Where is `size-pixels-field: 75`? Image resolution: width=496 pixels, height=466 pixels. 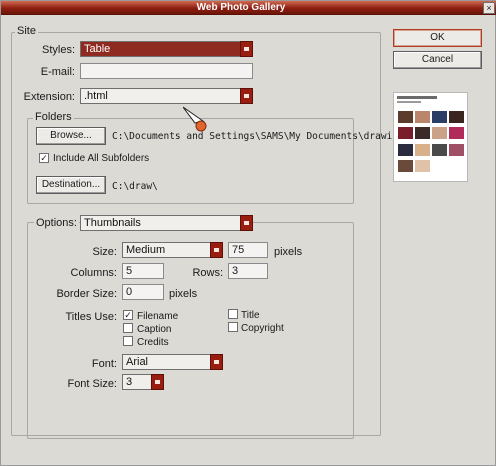 size-pixels-field: 75 is located at coordinates (248, 250).